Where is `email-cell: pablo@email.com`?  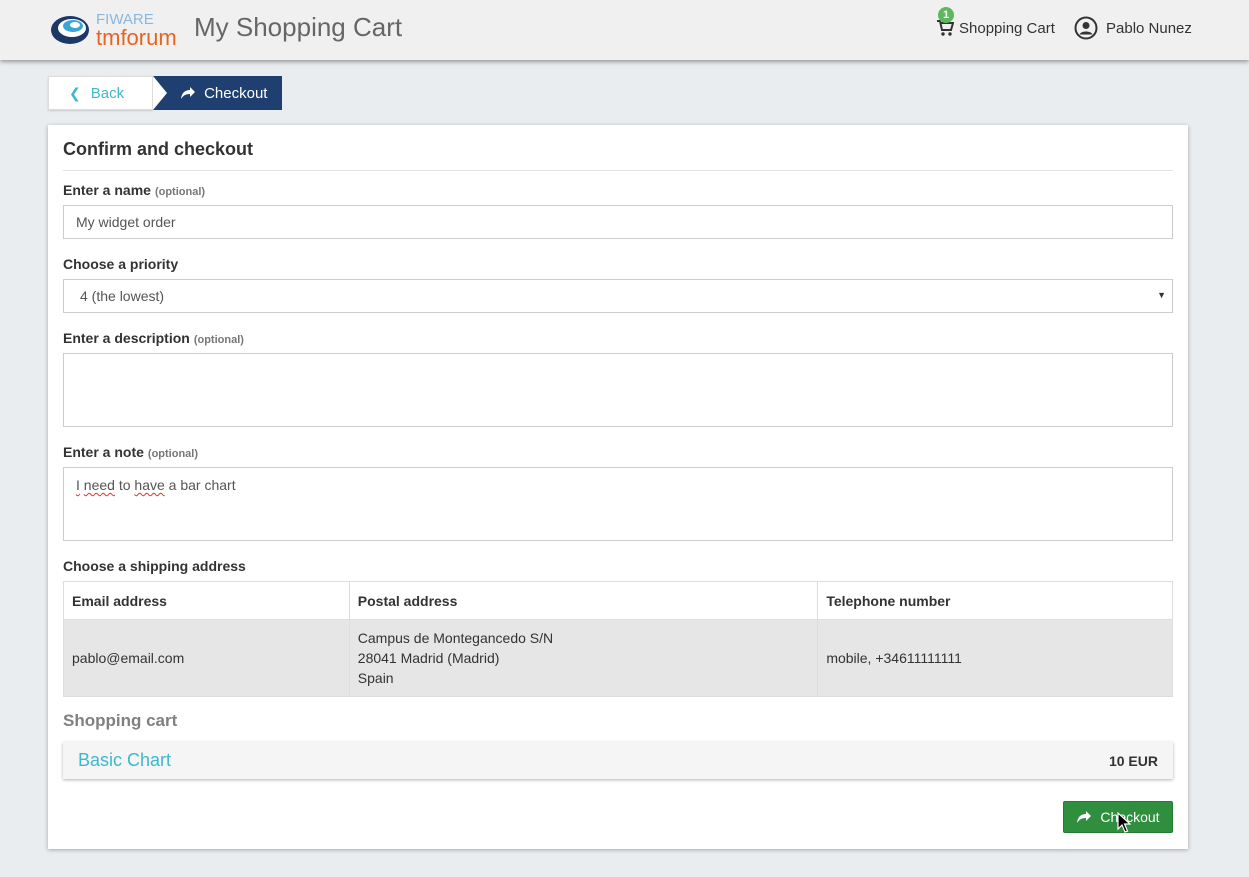
email-cell: pablo@email.com is located at coordinates (206, 658).